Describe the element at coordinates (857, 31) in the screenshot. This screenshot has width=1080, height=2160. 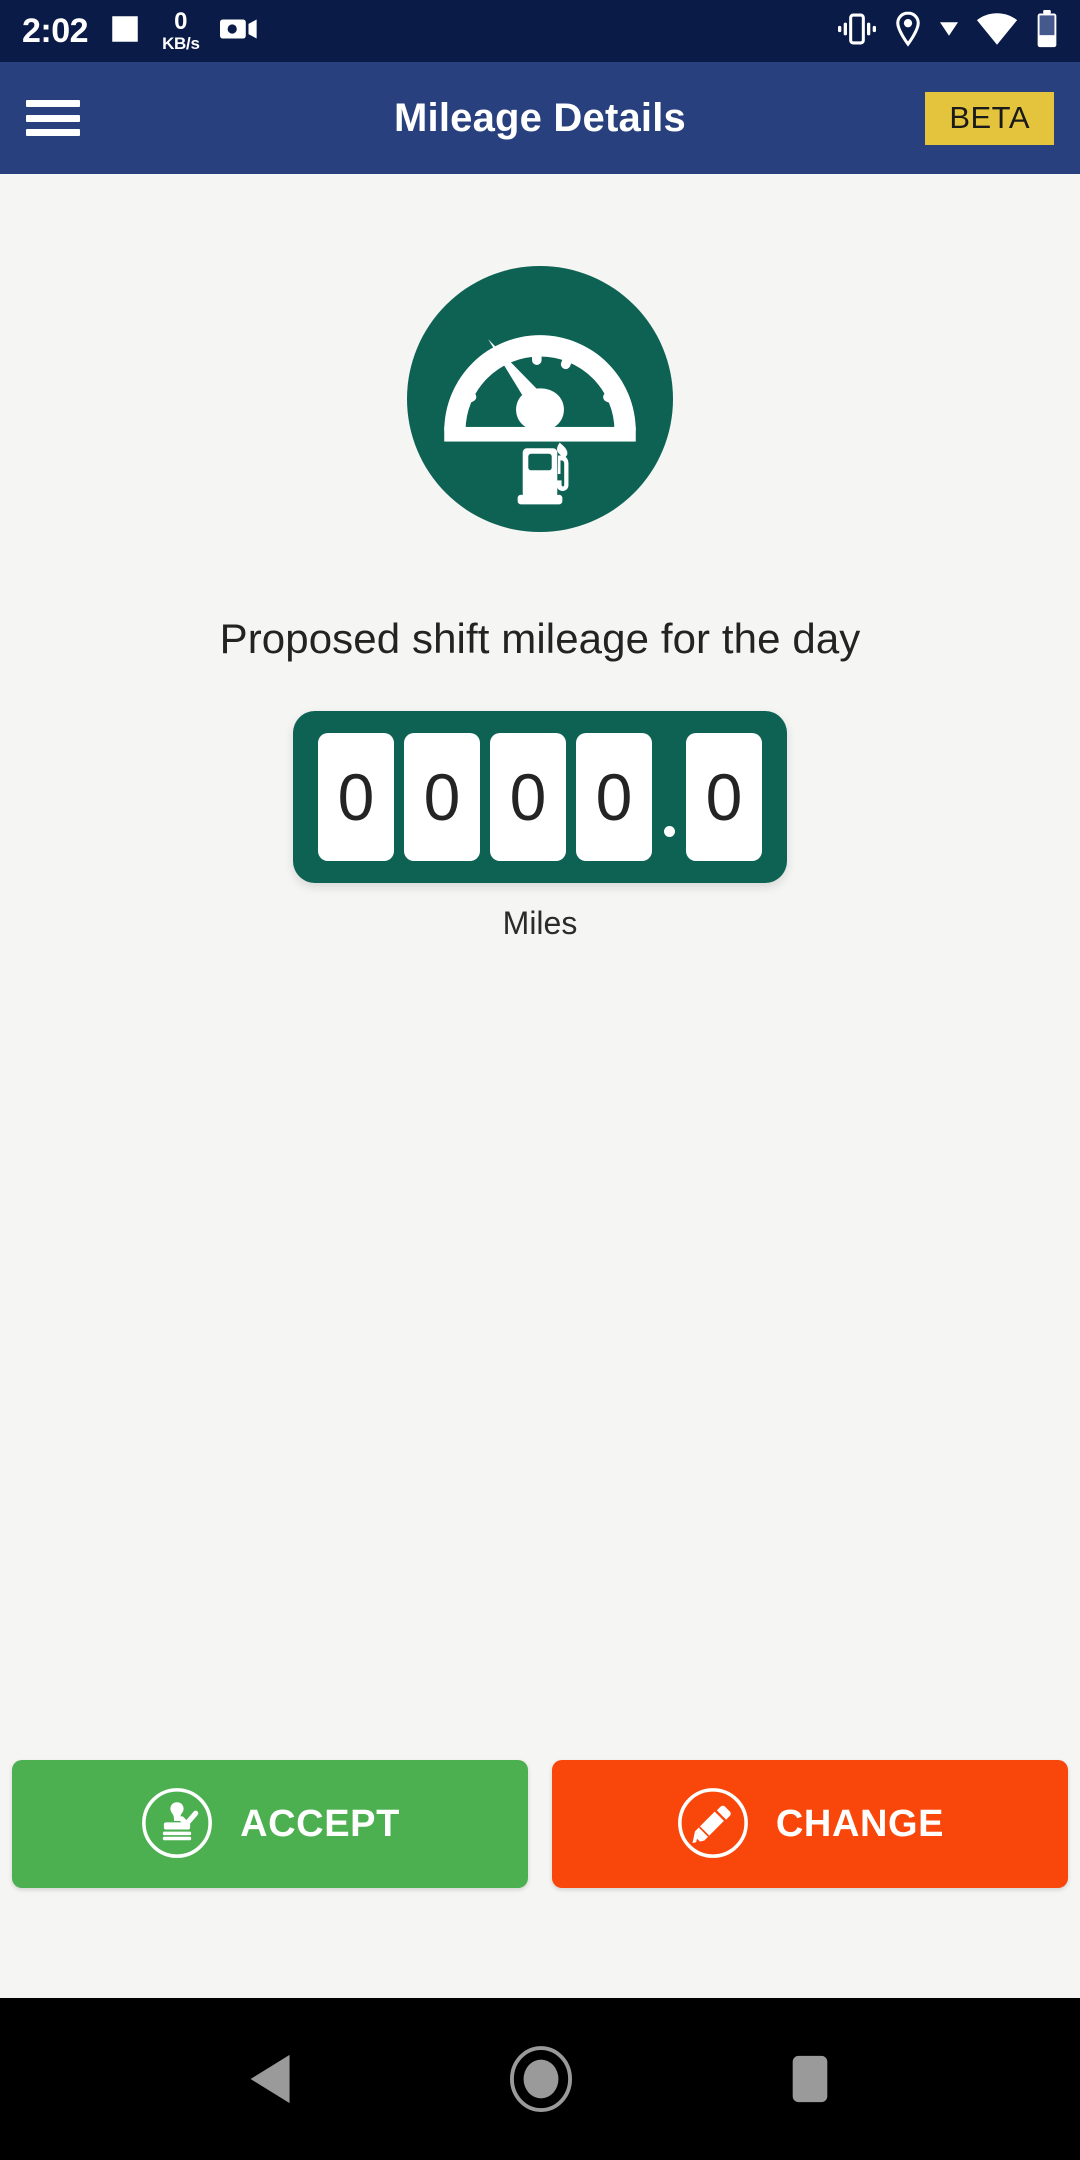
I see `vibrate-icon` at that location.